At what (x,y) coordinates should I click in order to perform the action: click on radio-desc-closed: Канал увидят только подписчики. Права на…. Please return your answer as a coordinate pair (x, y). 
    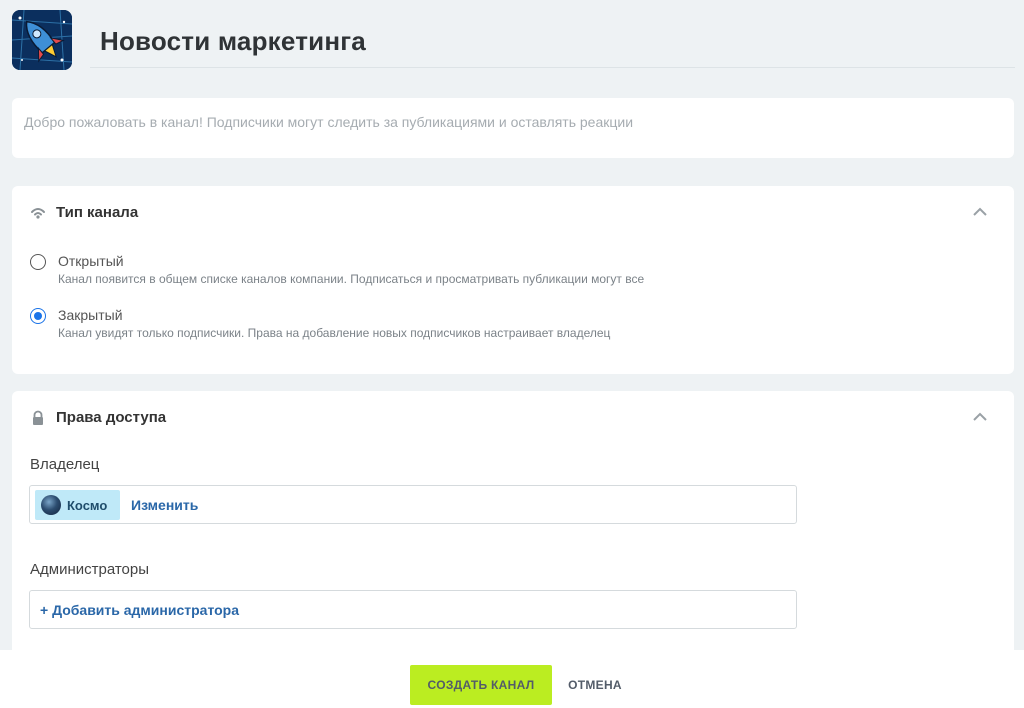
    Looking at the image, I should click on (334, 333).